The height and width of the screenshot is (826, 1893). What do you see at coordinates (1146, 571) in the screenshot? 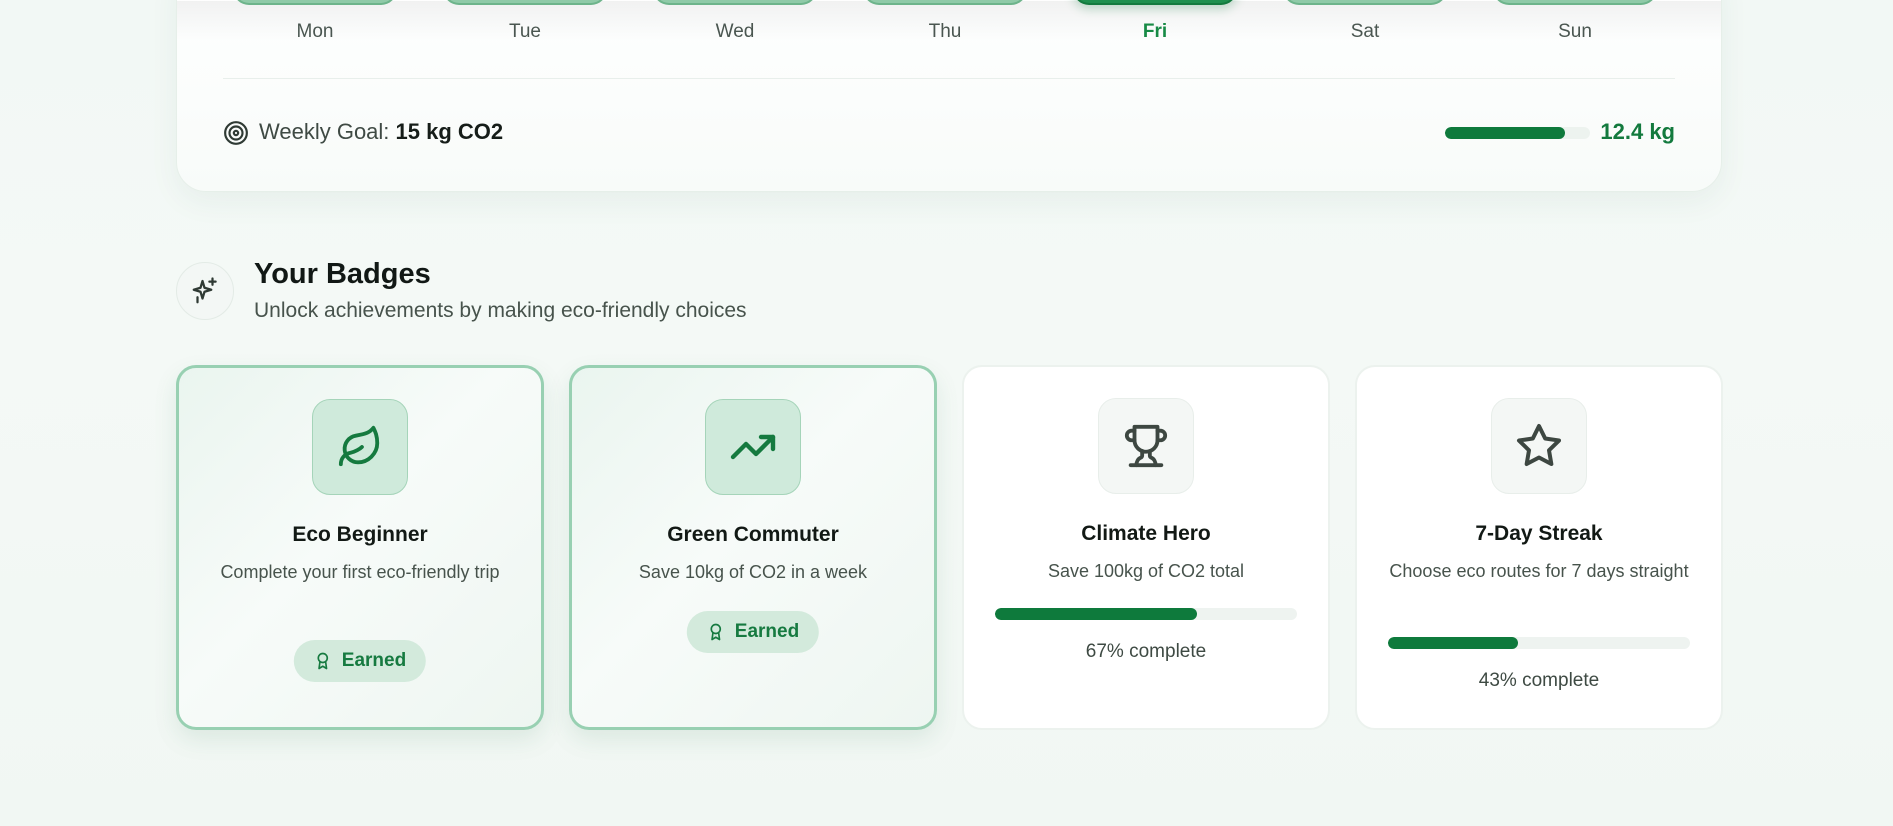
I see `badge-description: Save 100kg of CO2 total` at bounding box center [1146, 571].